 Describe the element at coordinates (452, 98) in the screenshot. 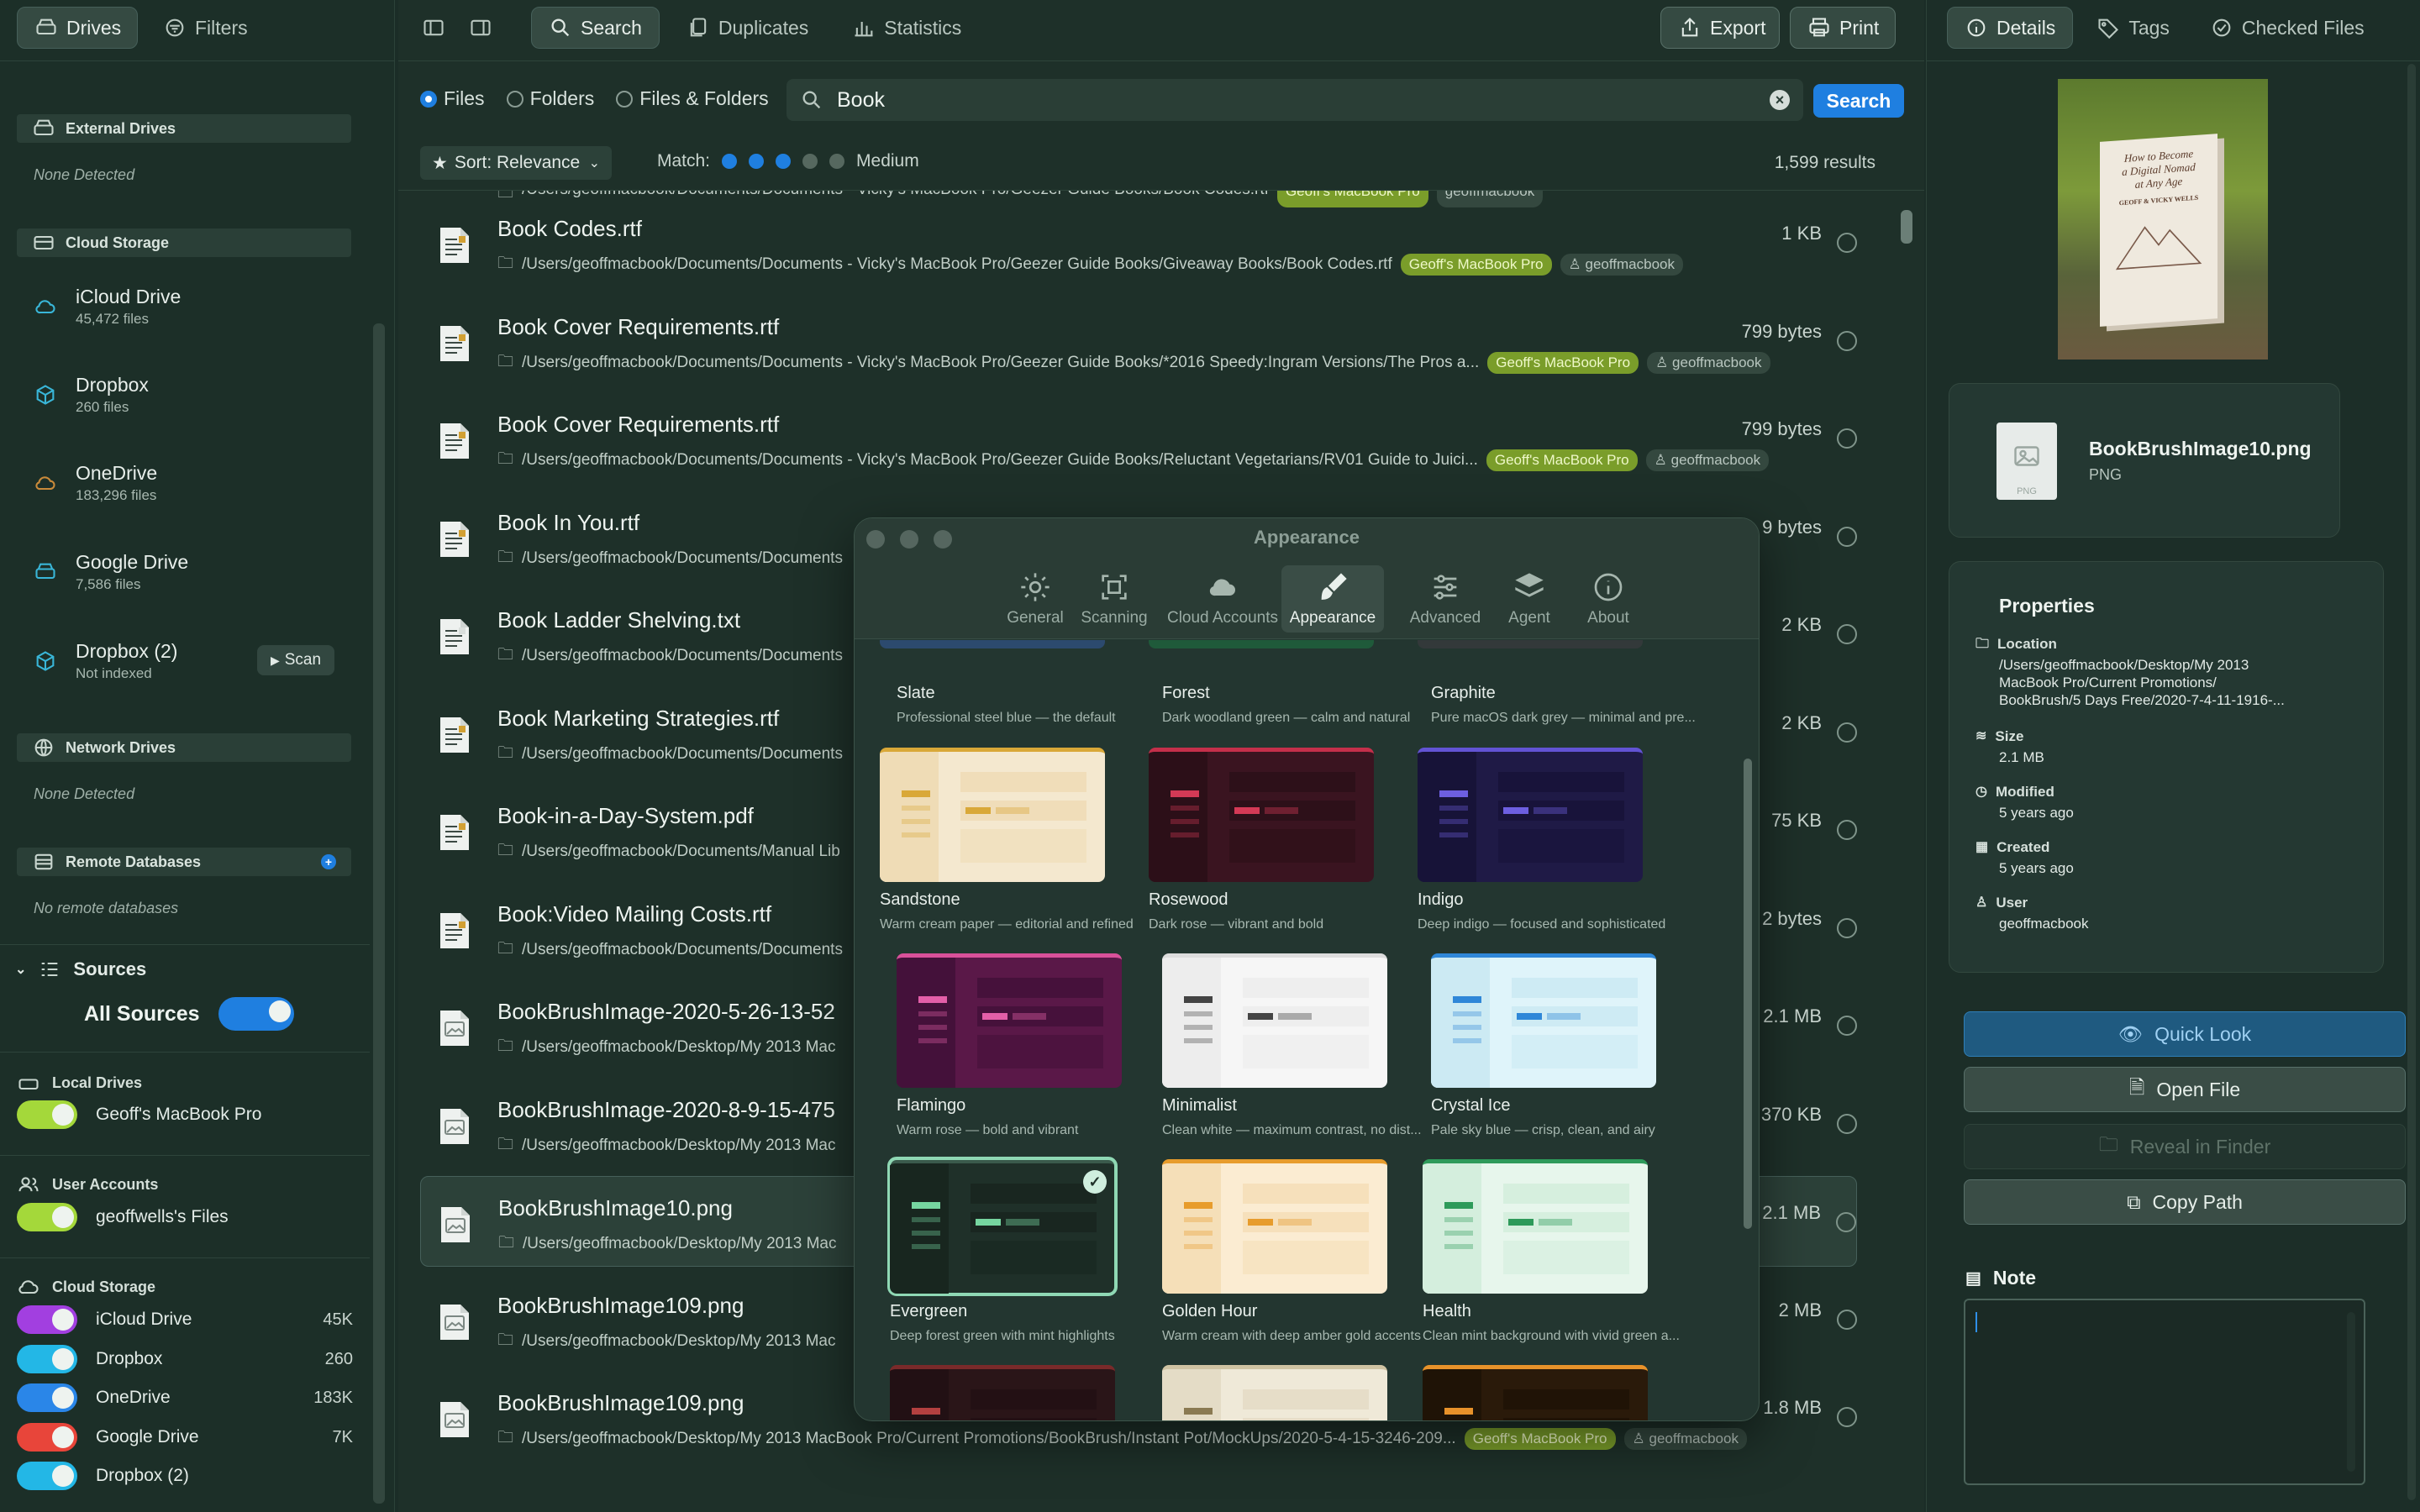

I see `scope-files-radio: Files` at that location.